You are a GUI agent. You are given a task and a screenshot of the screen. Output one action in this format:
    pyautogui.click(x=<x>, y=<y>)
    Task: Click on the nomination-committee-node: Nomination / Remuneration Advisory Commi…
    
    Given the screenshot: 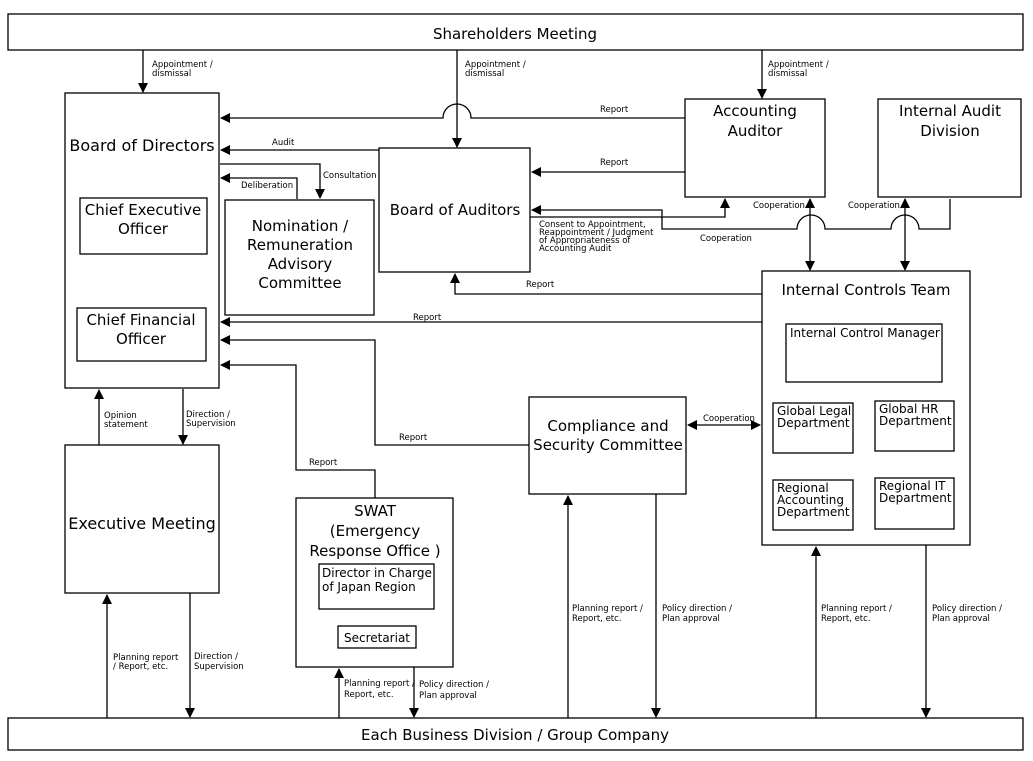 What is the action you would take?
    pyautogui.click(x=299, y=257)
    